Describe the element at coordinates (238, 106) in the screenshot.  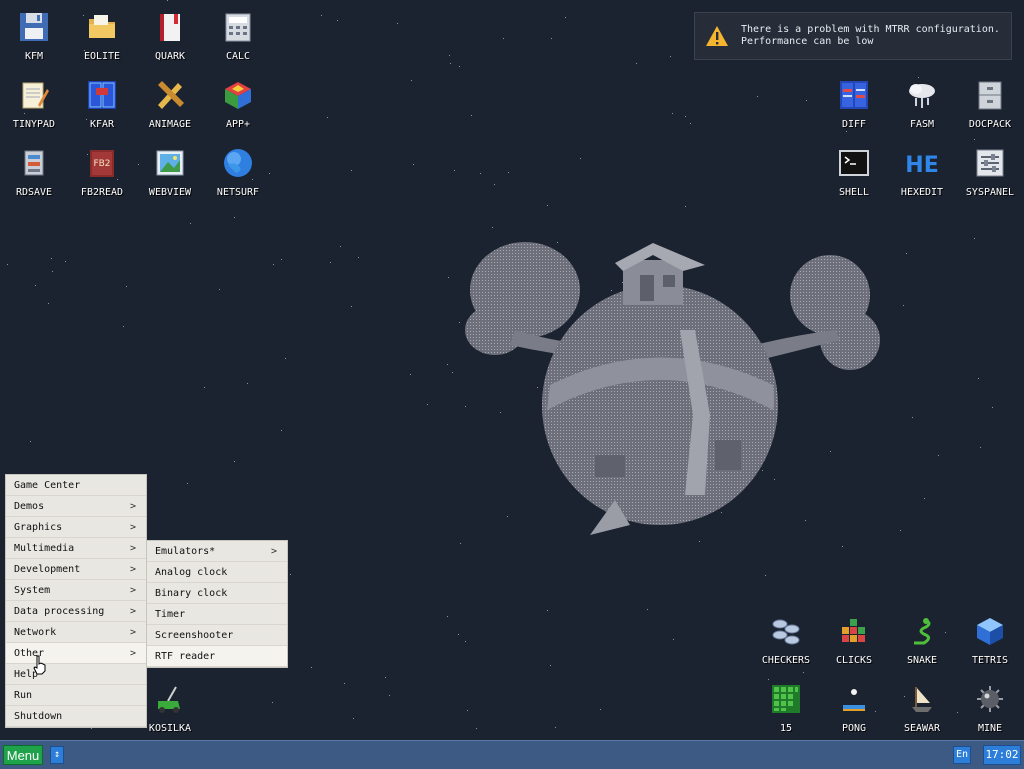
I see `desktop-icon-app-plus: APP+` at that location.